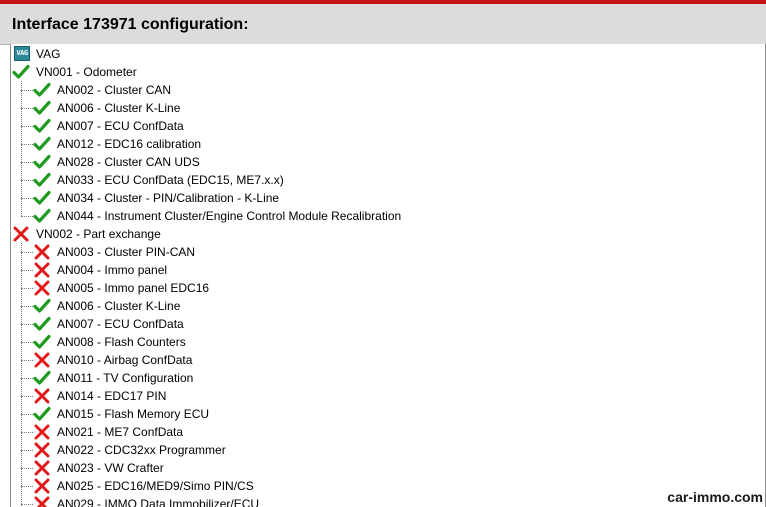  What do you see at coordinates (381, 54) in the screenshot?
I see `tree-root-vag: VAG VAG` at bounding box center [381, 54].